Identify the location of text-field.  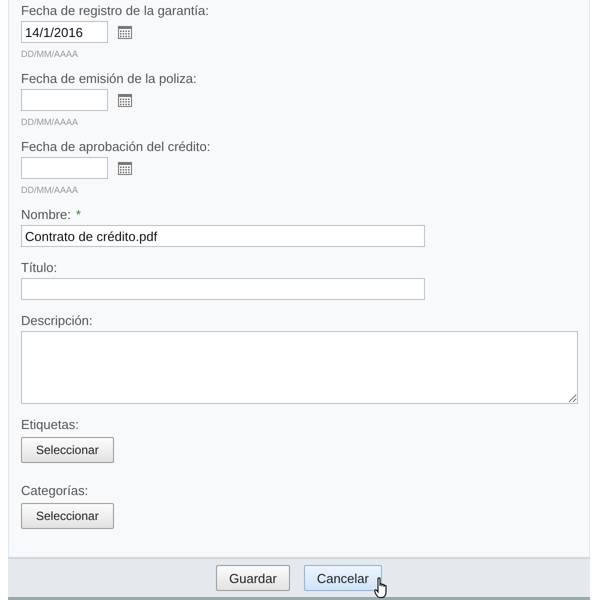
(223, 289).